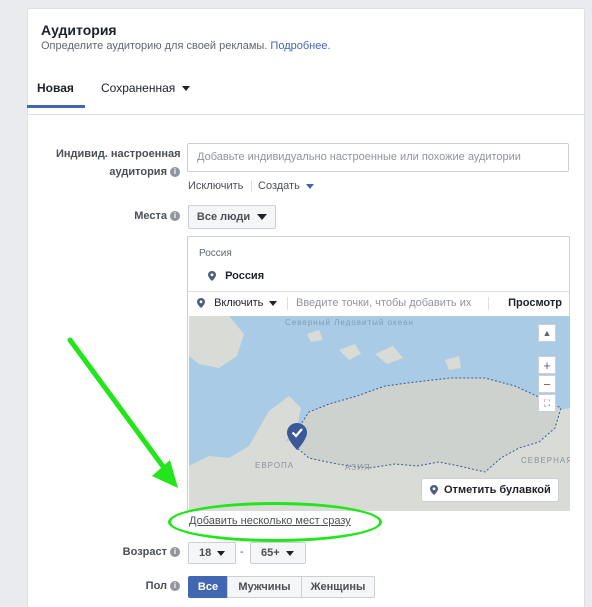  Describe the element at coordinates (156, 586) in the screenshot. I see `gender-label-text: Пол` at that location.